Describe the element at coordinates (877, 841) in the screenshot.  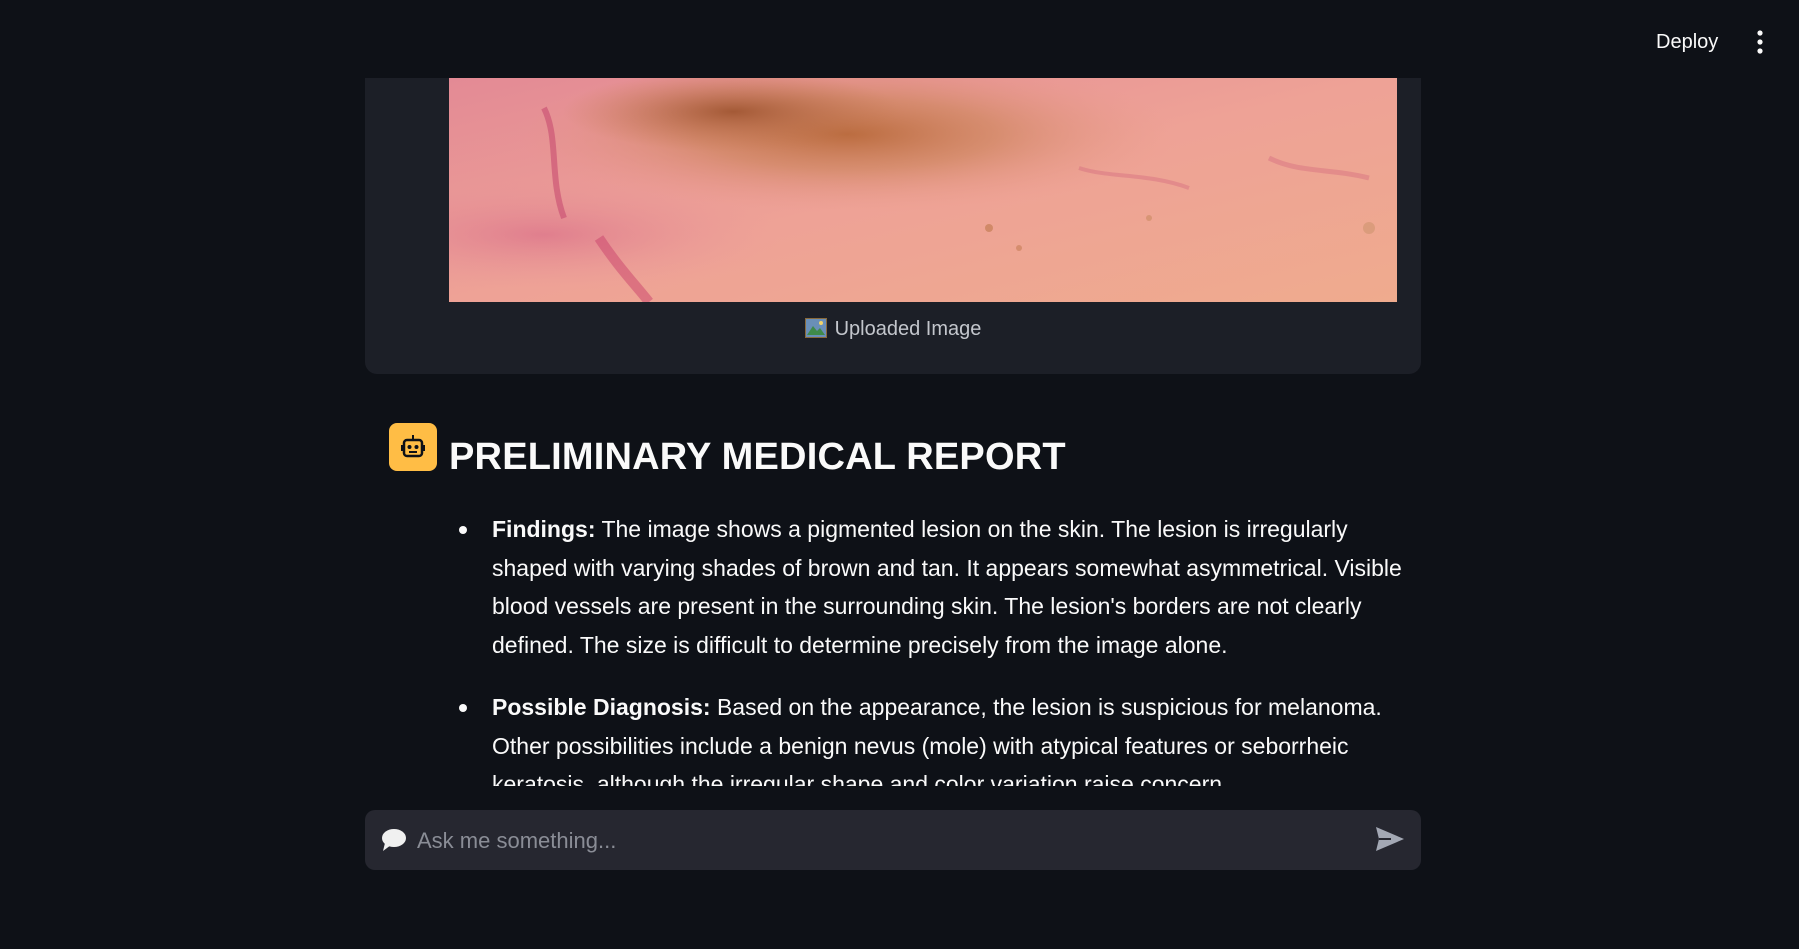
I see `chat-message-input` at that location.